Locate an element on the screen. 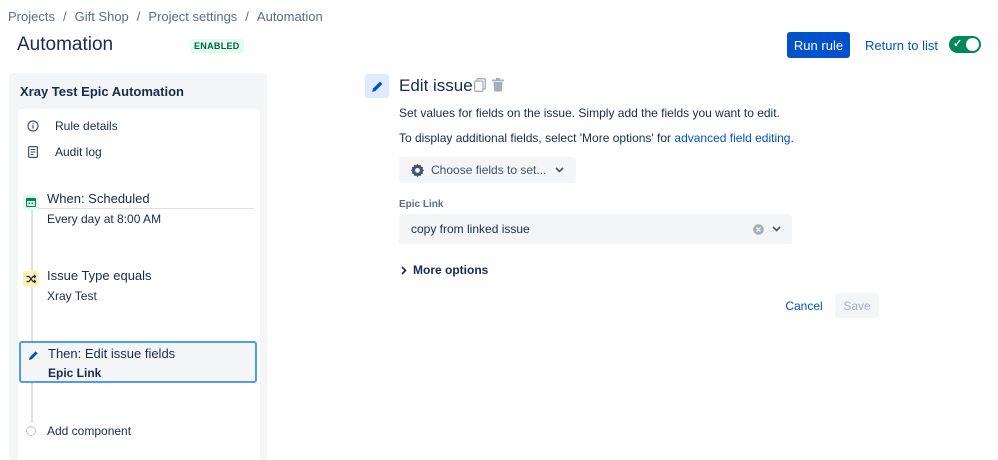  breadcrumb-item-gift-shop: Gift Shop is located at coordinates (102, 16).